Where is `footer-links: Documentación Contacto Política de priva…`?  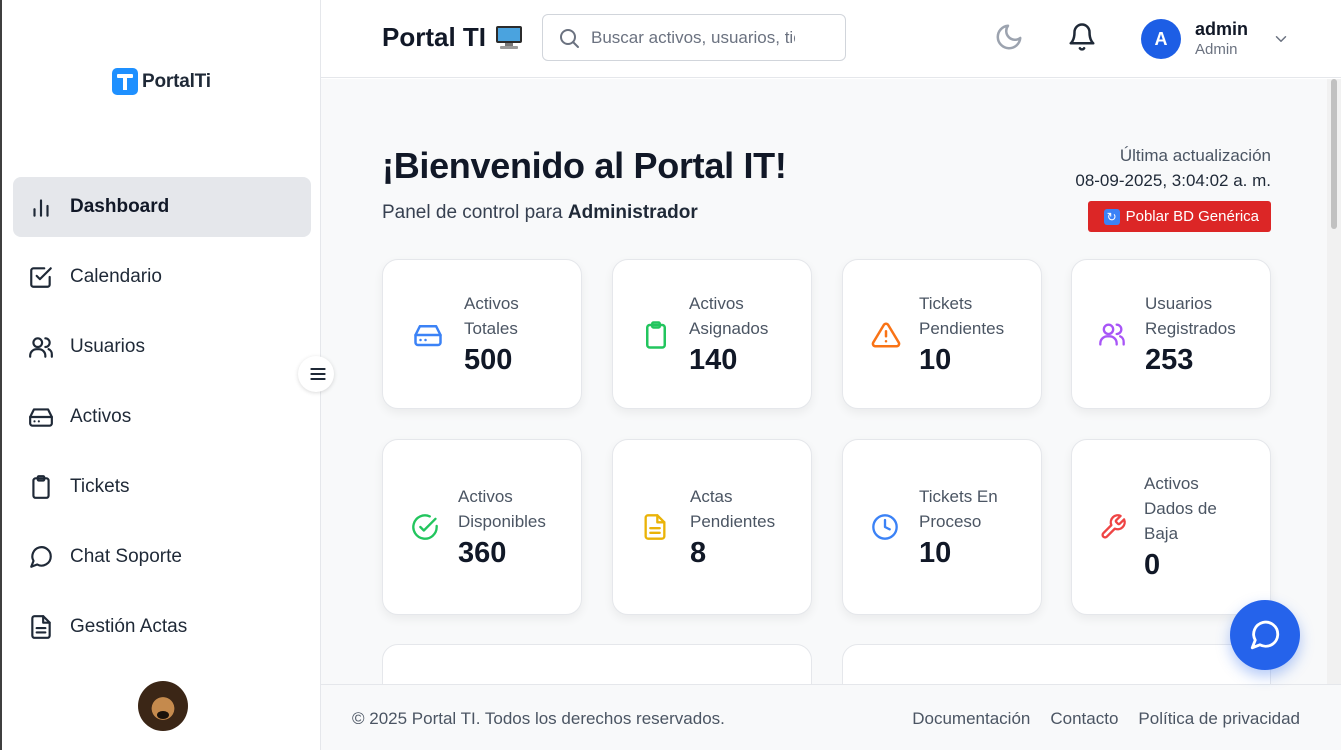 footer-links: Documentación Contacto Política de priva… is located at coordinates (1106, 719).